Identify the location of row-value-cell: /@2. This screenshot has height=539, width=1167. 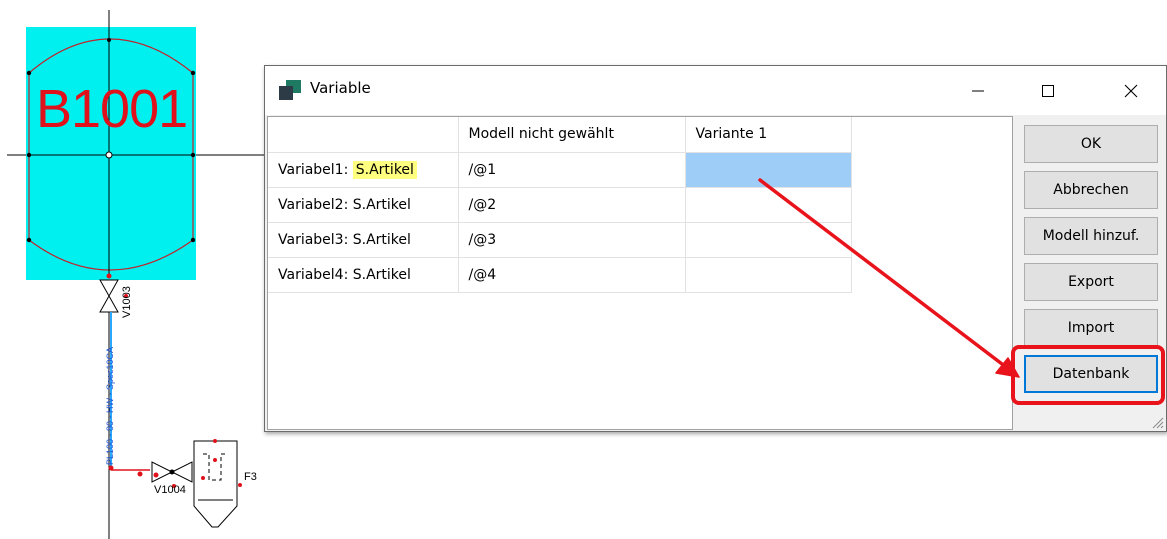
(572, 205).